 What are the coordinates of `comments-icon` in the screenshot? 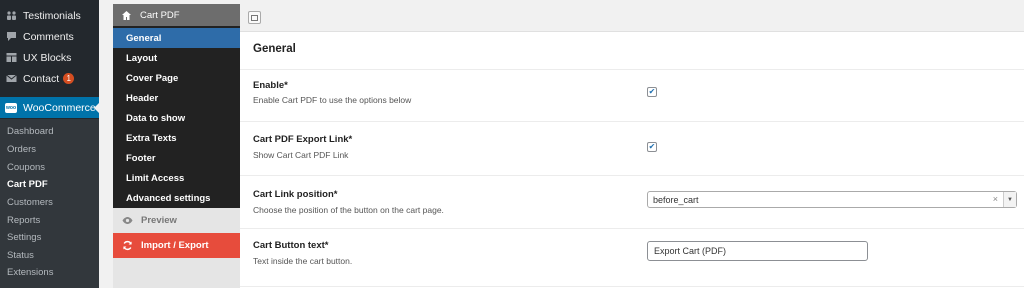 It's located at (11, 37).